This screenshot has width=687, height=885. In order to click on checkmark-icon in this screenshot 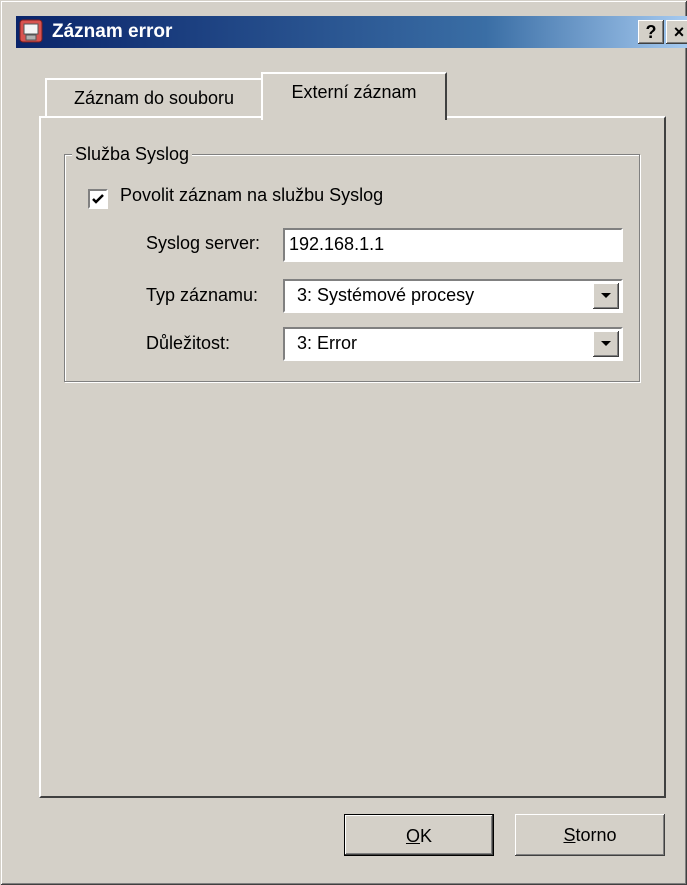, I will do `click(98, 199)`.